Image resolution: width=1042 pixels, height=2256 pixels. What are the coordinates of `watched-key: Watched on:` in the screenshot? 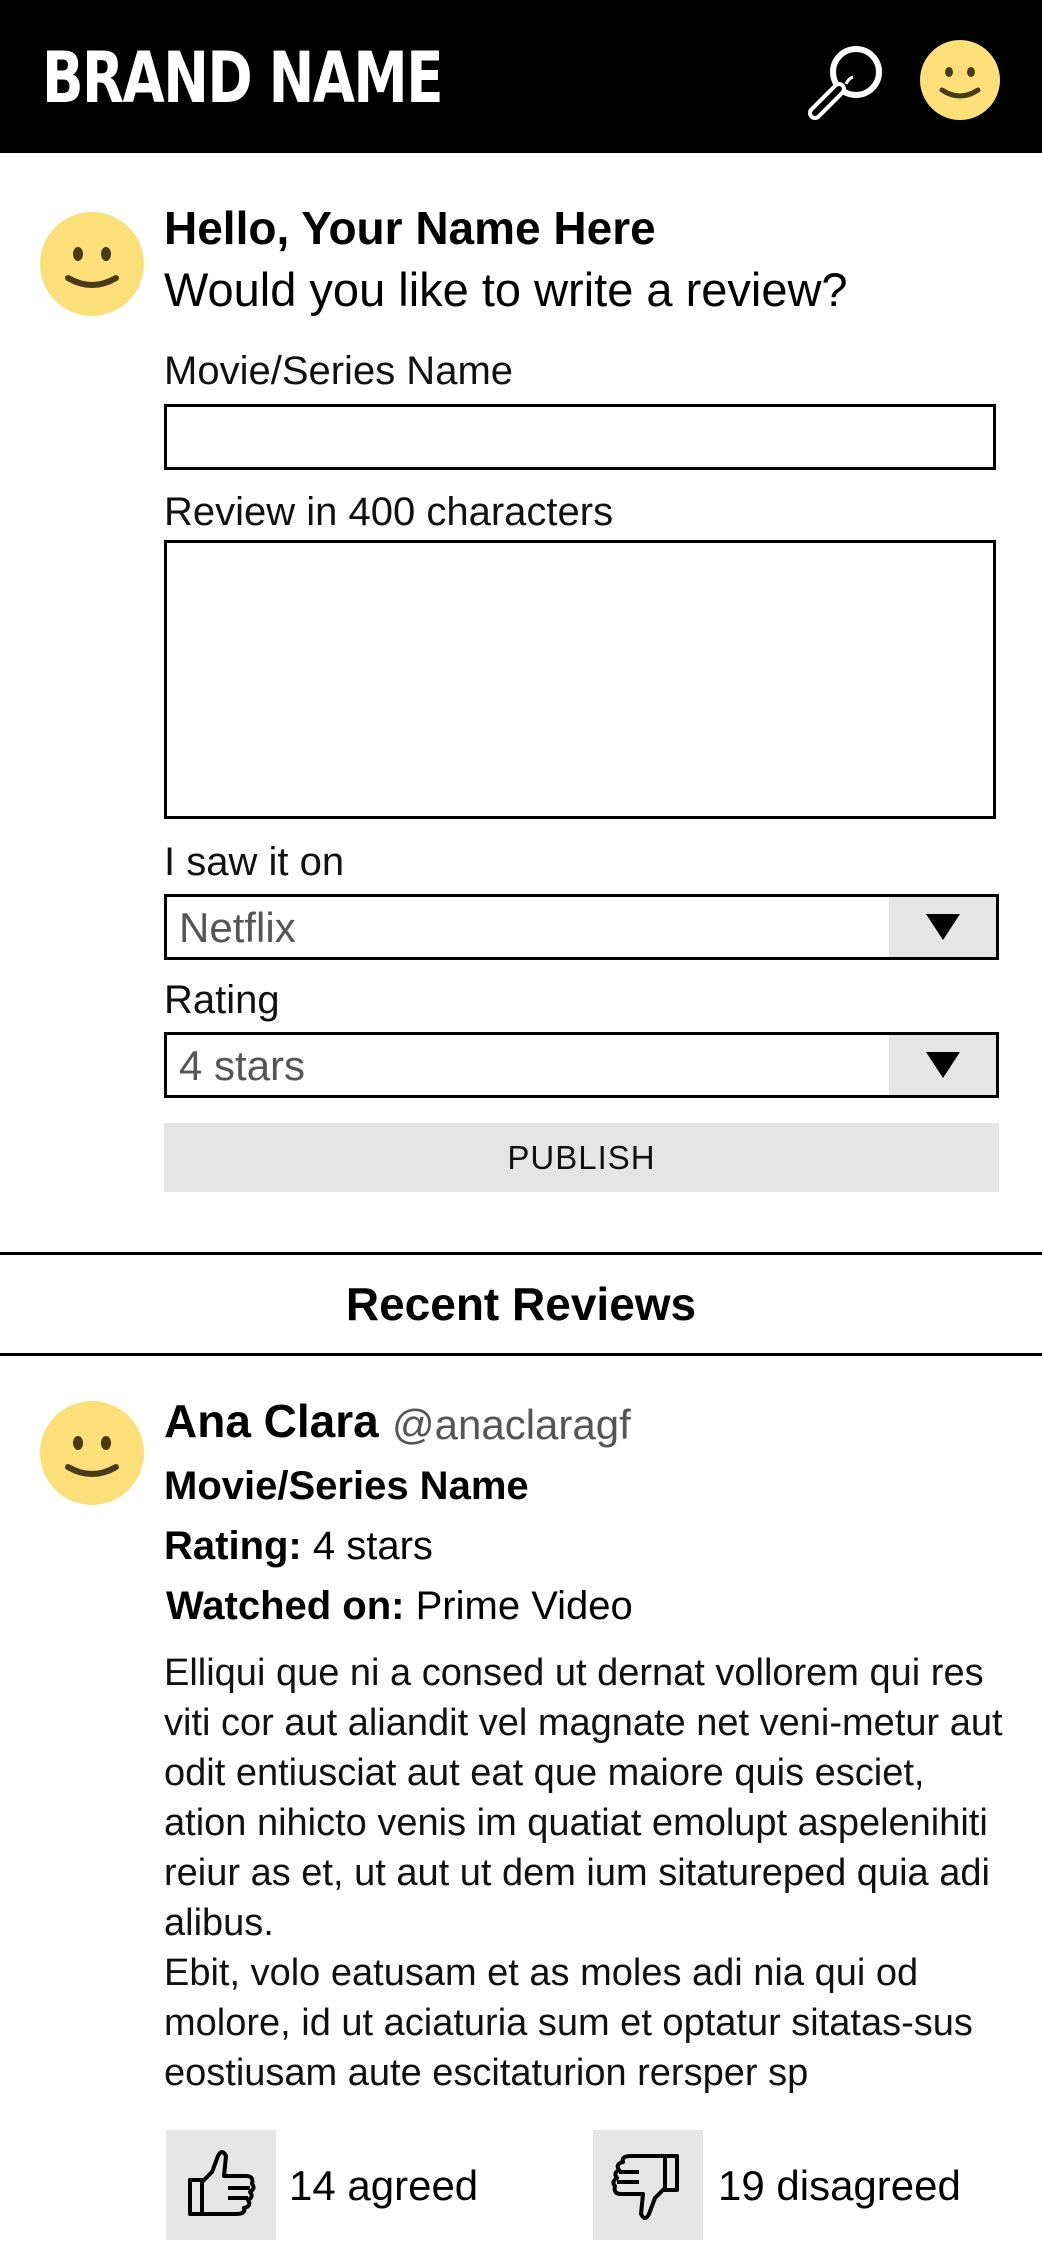 It's located at (285, 1606).